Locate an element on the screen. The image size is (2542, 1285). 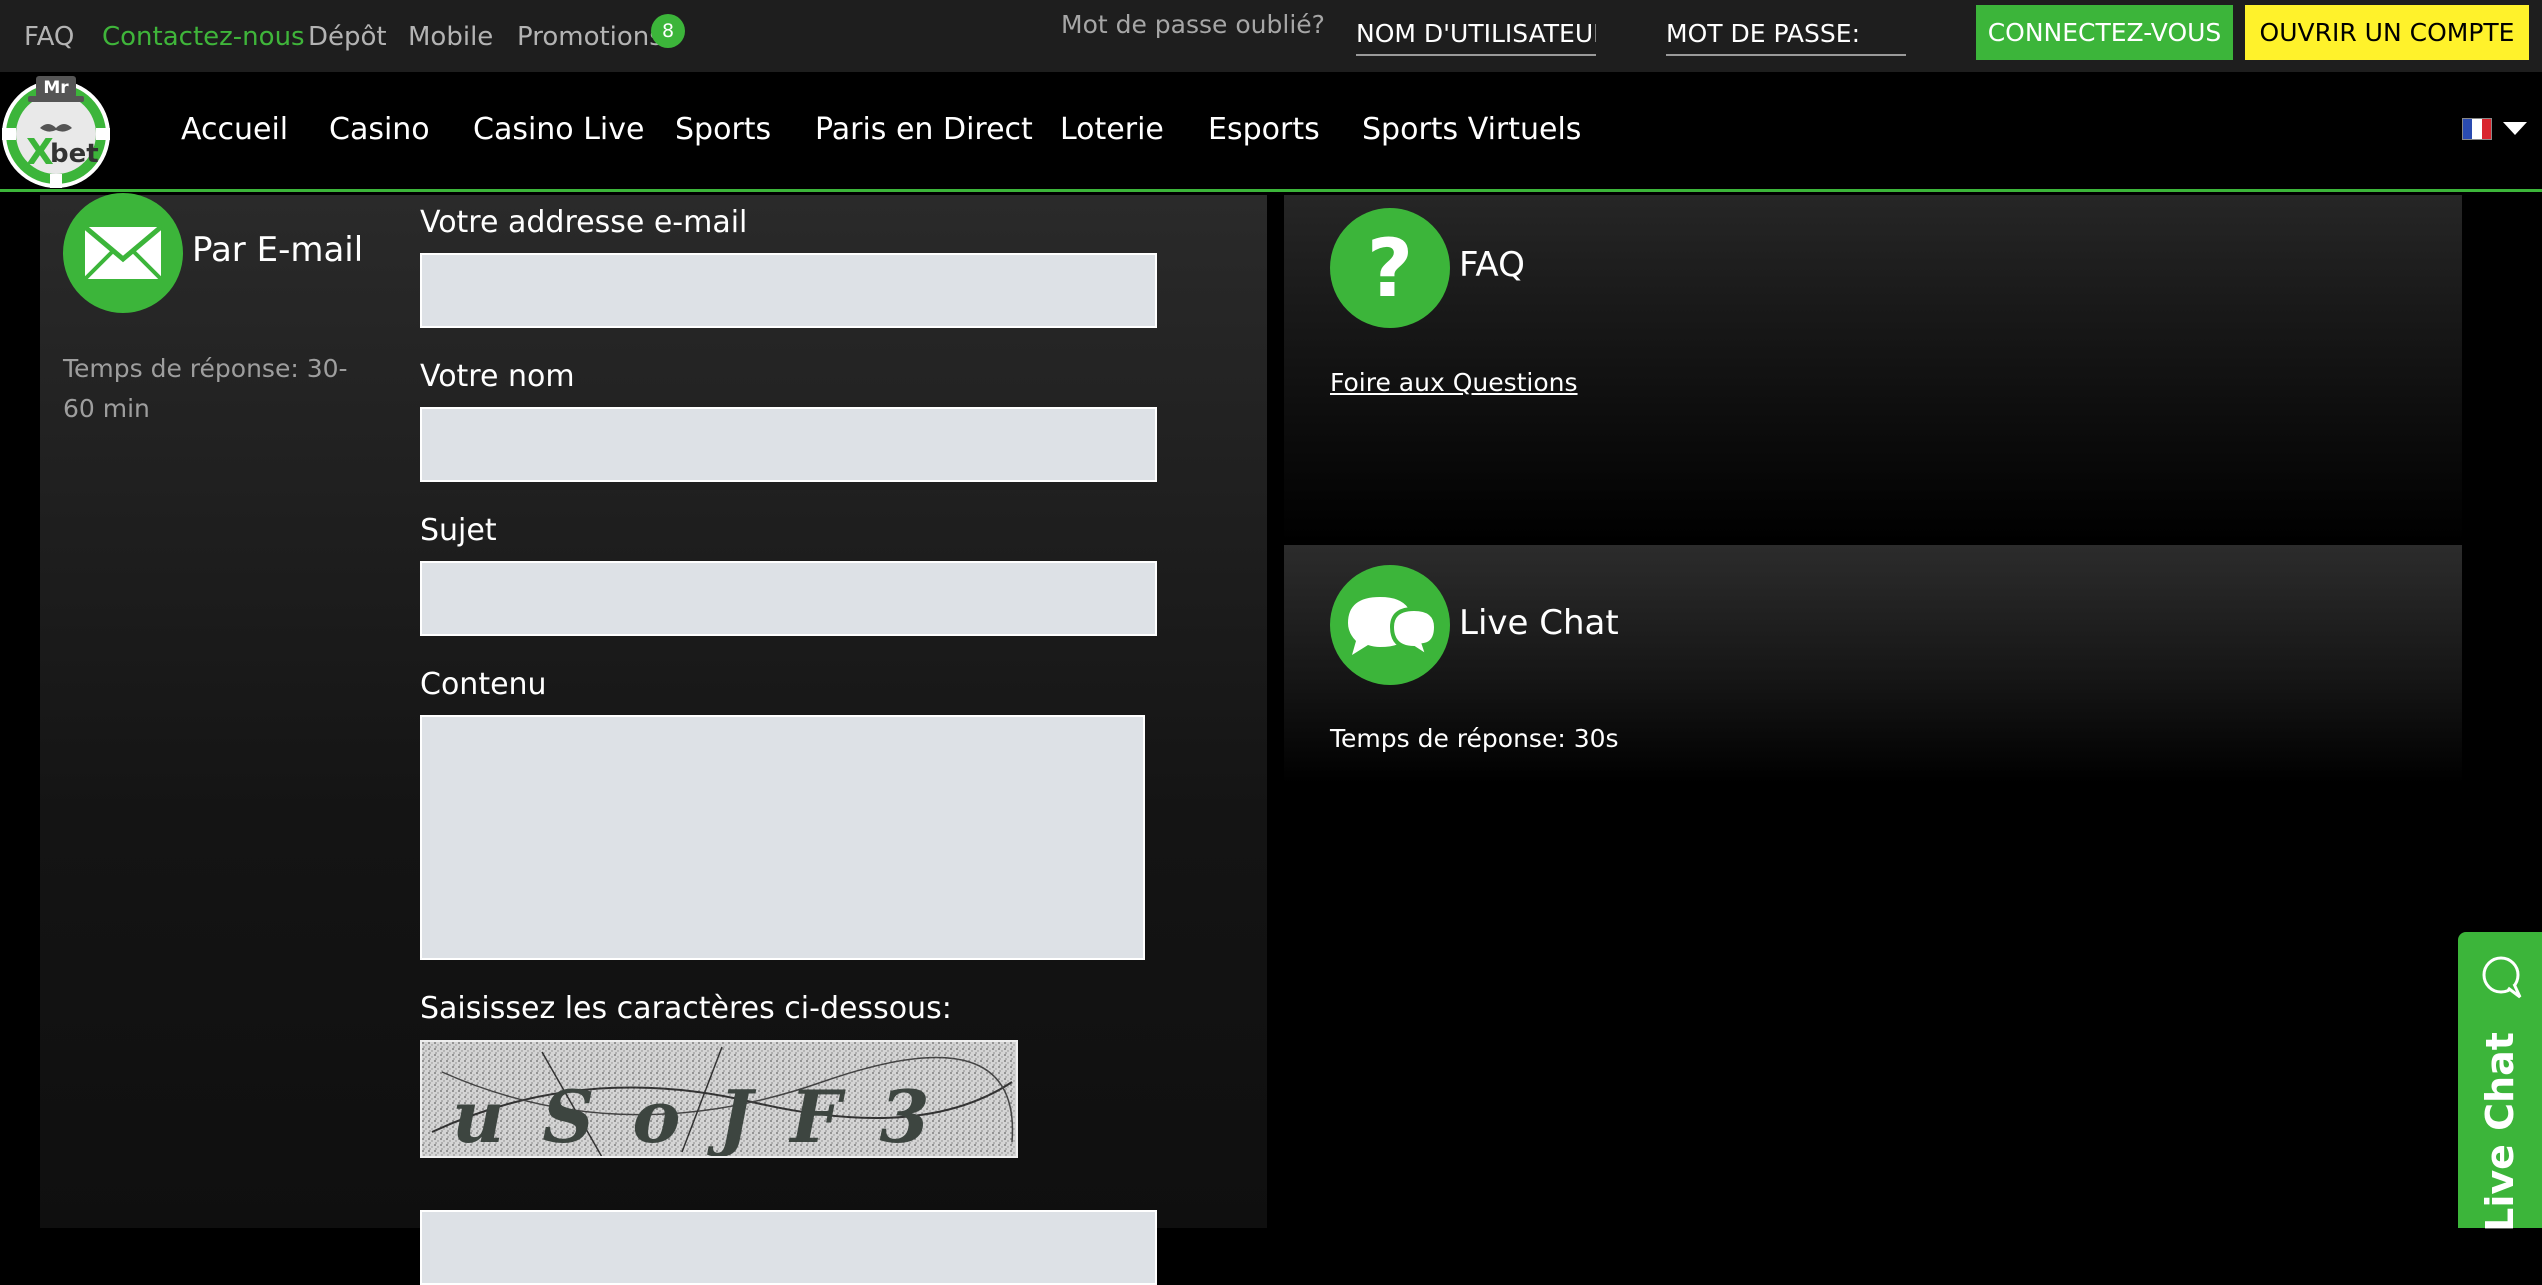
top-link-mobile: Mobile is located at coordinates (450, 37).